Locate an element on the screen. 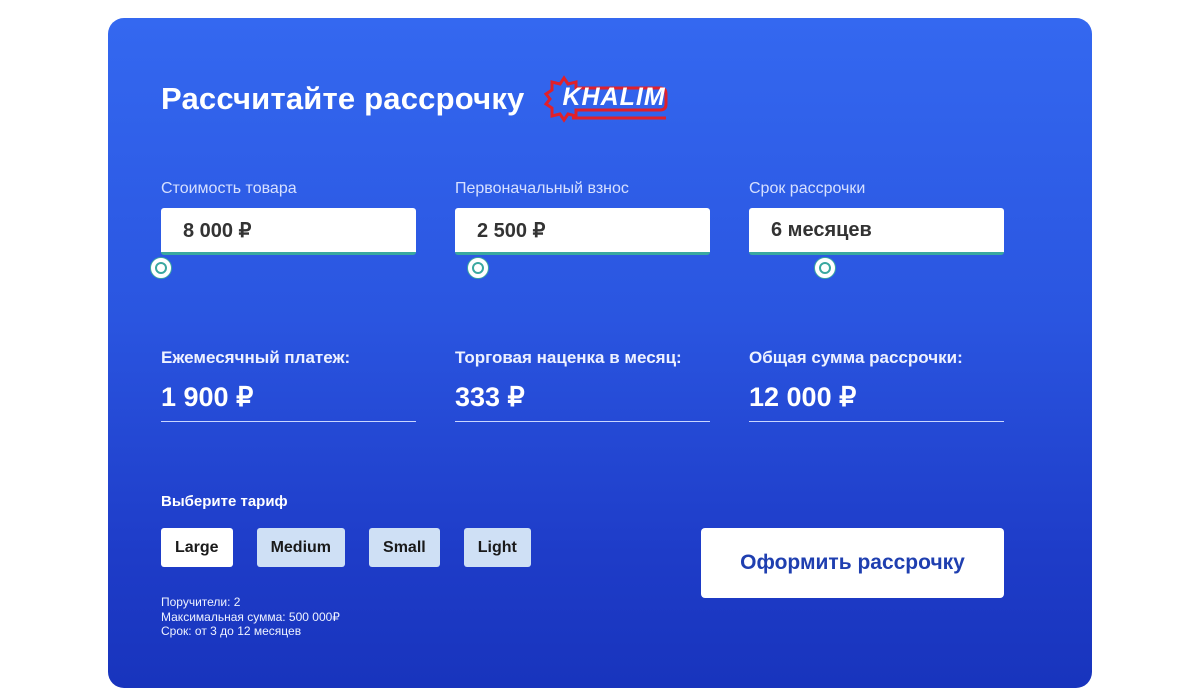 This screenshot has height=688, width=1200. markup-result: Торговая наценка в месяц: 333 ₽ is located at coordinates (582, 385).